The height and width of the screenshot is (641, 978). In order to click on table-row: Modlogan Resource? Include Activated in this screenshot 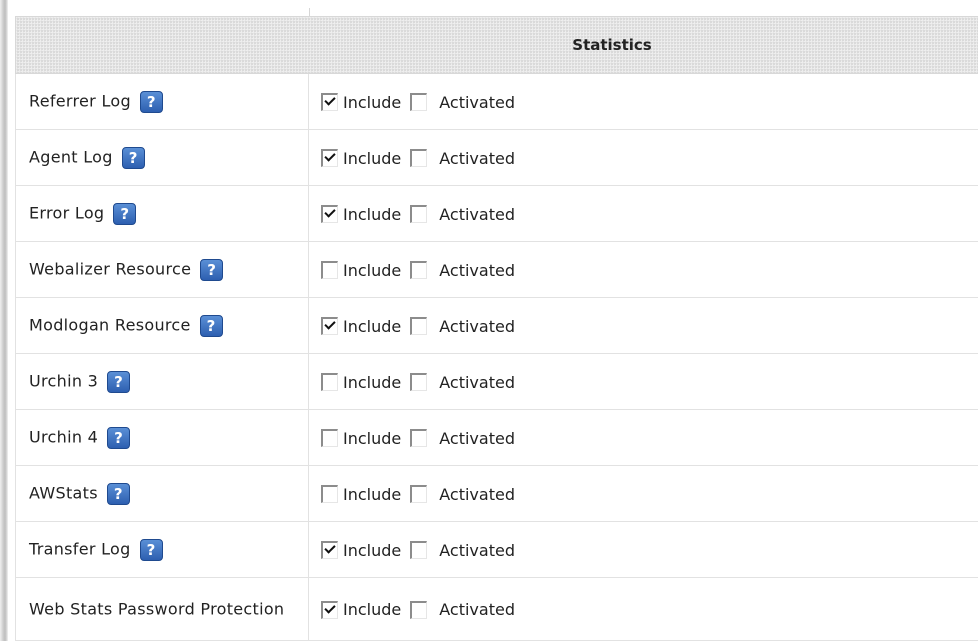, I will do `click(496, 325)`.